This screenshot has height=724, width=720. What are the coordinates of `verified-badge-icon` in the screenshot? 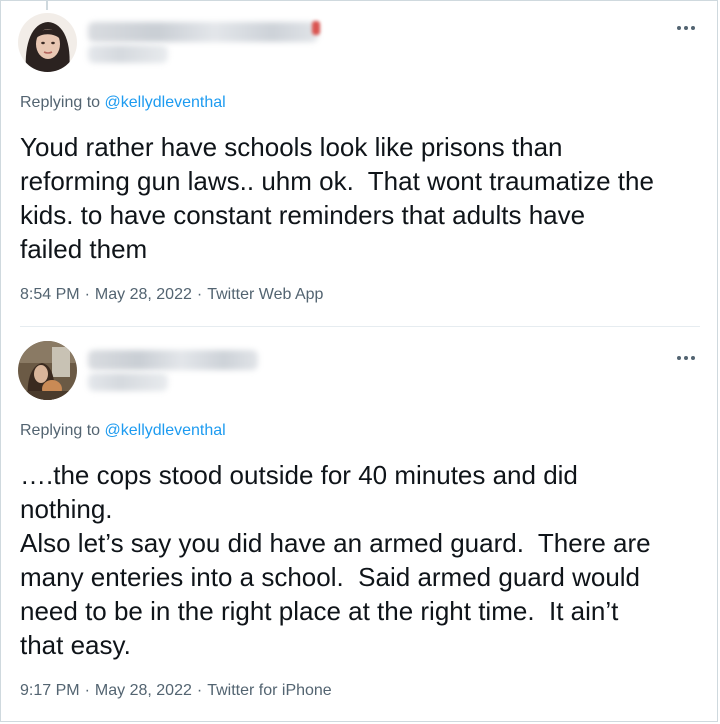 It's located at (316, 28).